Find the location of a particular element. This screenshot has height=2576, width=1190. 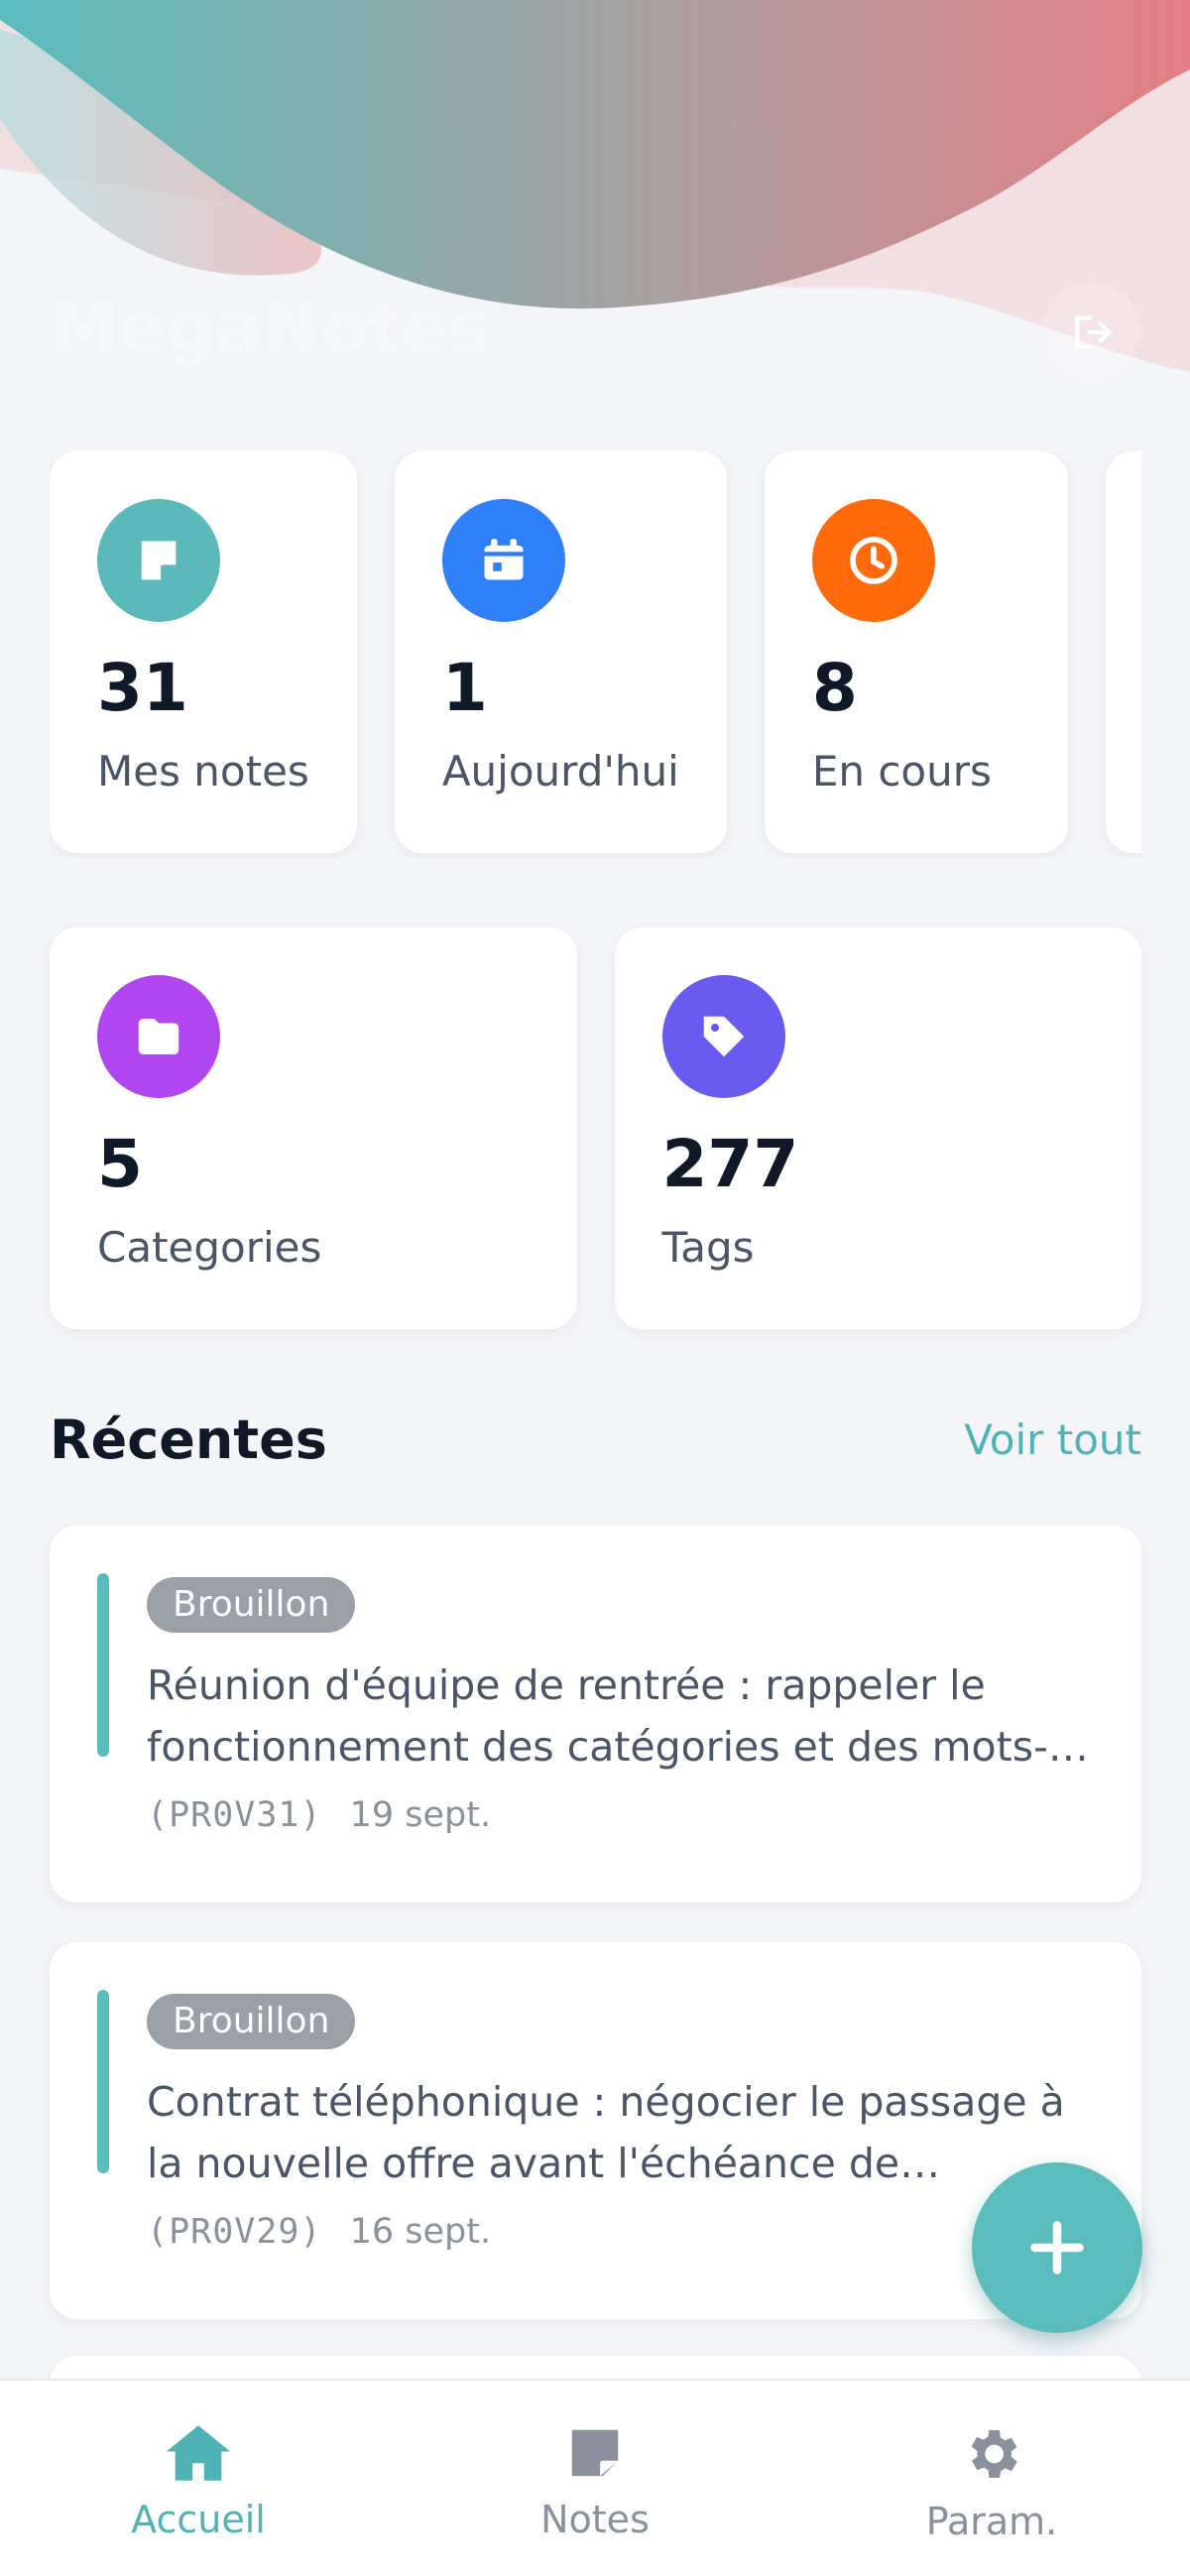

note-date: 16 sept. is located at coordinates (420, 2232).